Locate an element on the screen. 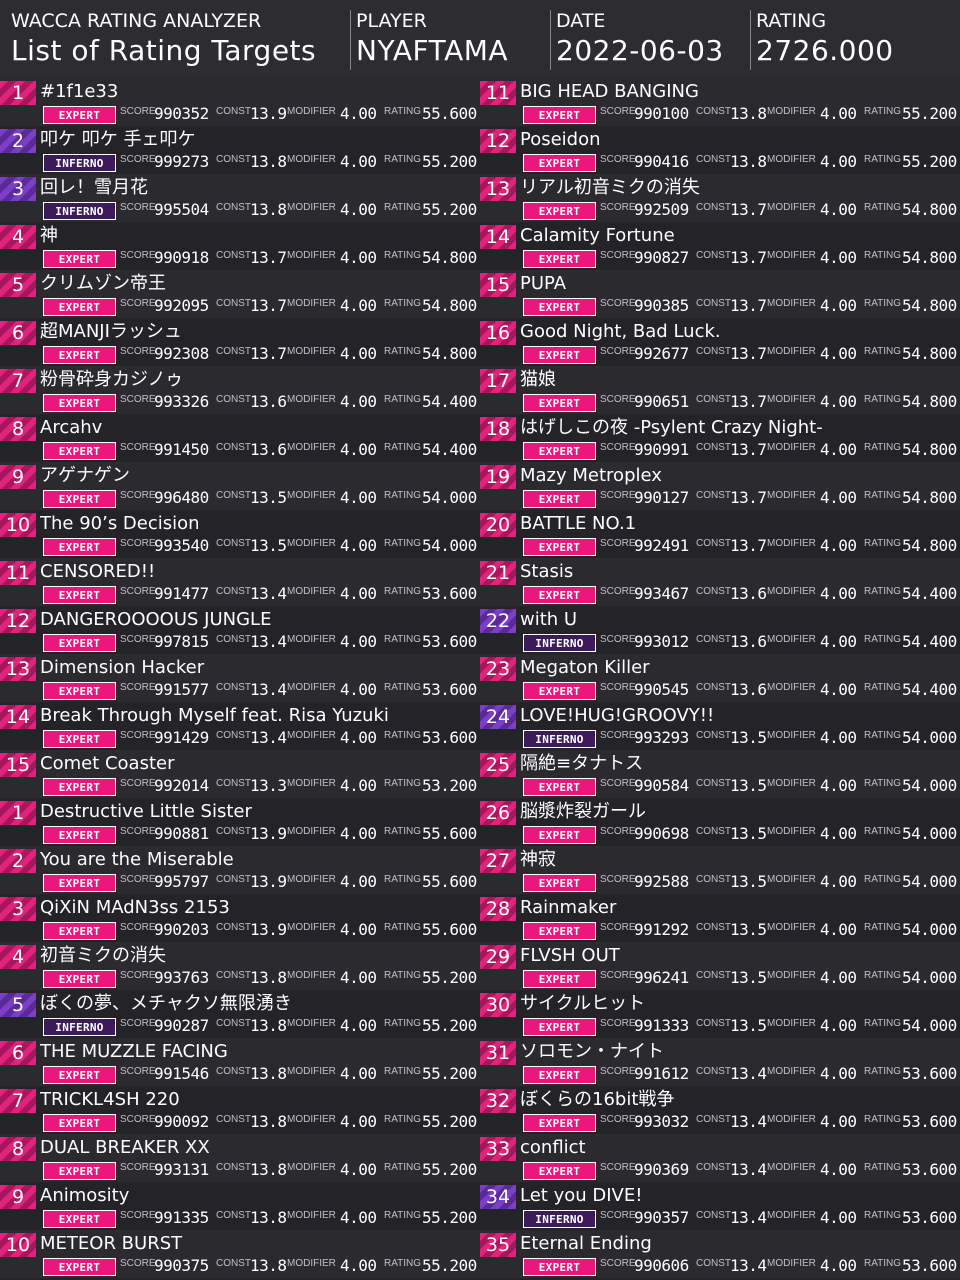  player-name: NYAFTAMA is located at coordinates (432, 50).